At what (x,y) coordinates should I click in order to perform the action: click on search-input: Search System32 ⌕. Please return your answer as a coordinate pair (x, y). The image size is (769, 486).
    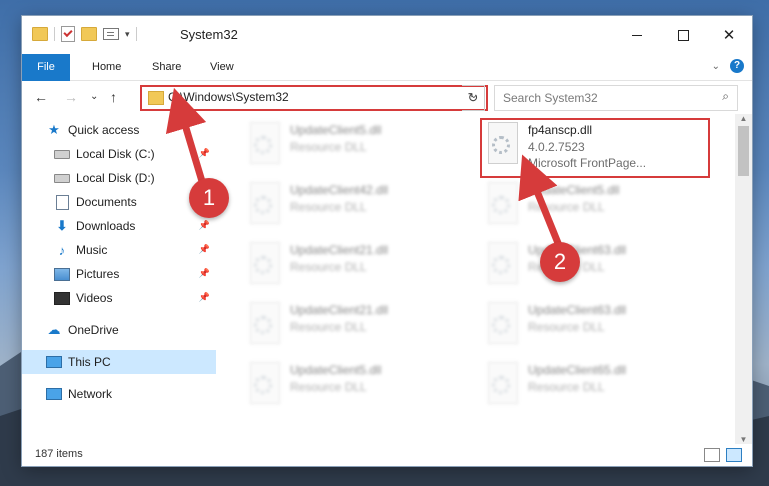
    Looking at the image, I should click on (616, 98).